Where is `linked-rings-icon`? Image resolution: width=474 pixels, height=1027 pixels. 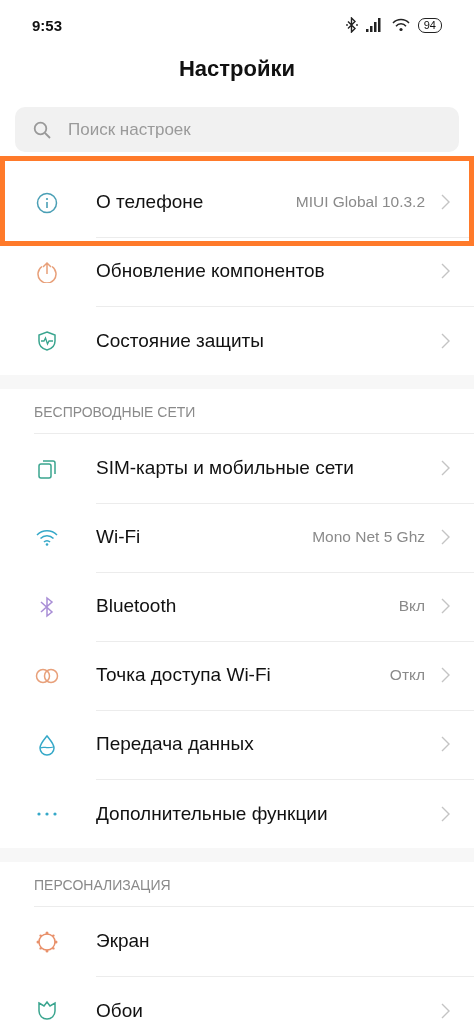 linked-rings-icon is located at coordinates (47, 675).